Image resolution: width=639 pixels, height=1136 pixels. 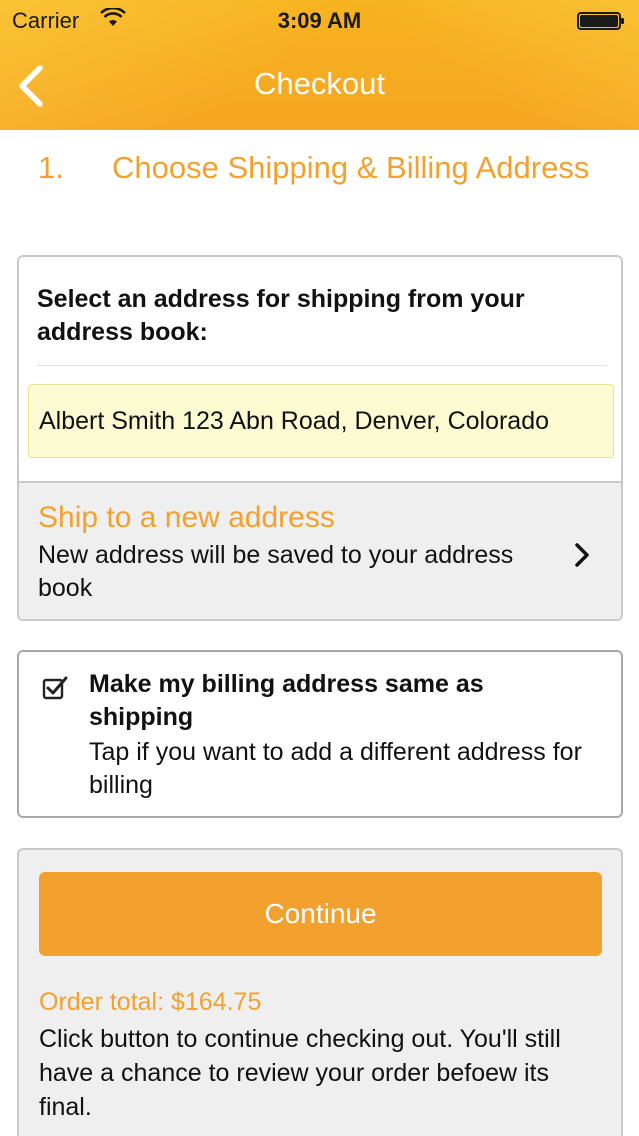 I want to click on nav-header: Carrier 3:09 AM Checkout, so click(x=319, y=65).